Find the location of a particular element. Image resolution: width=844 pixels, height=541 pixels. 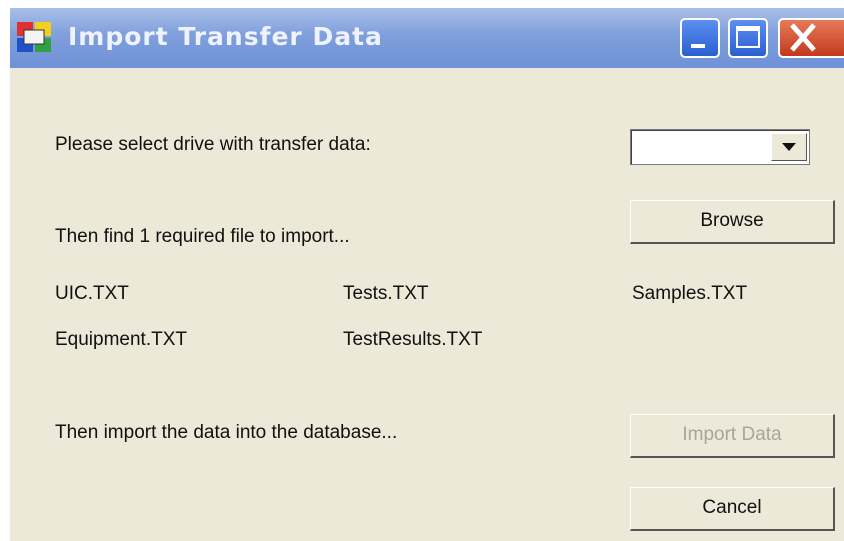

file-uic: UIC.TXT is located at coordinates (92, 293).